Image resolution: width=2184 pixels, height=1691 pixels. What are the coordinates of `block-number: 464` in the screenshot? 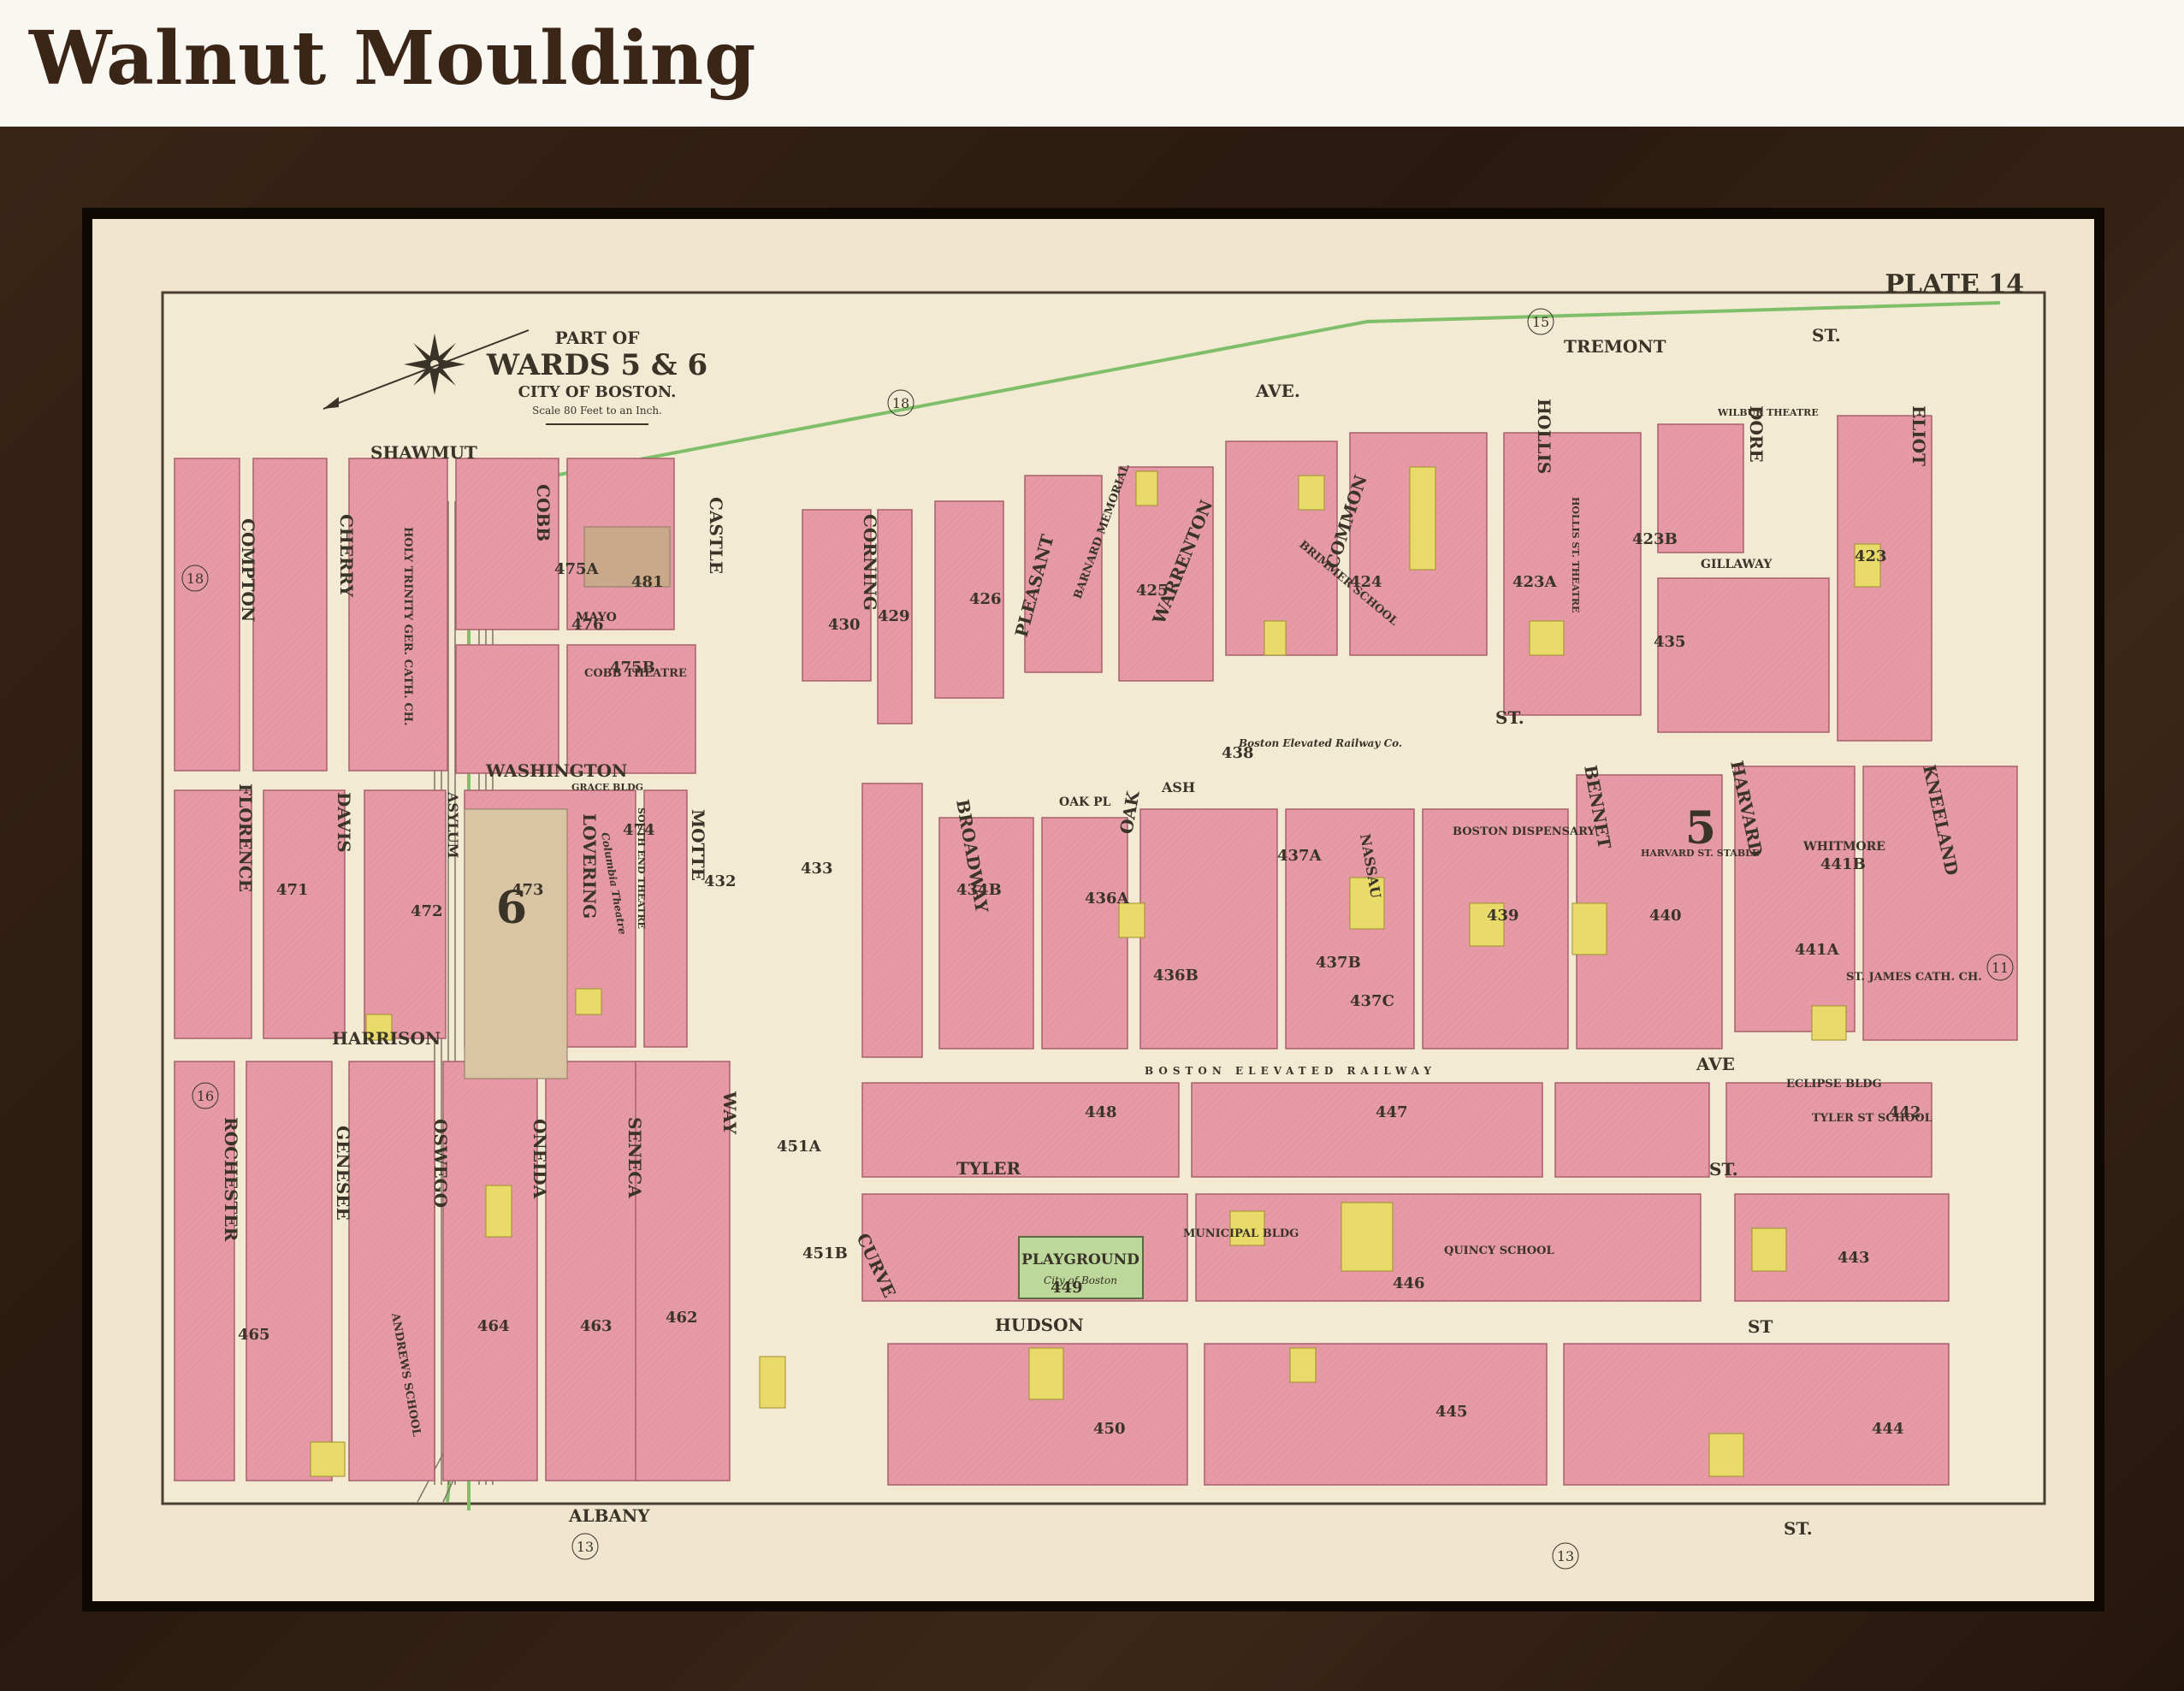 It's located at (493, 1326).